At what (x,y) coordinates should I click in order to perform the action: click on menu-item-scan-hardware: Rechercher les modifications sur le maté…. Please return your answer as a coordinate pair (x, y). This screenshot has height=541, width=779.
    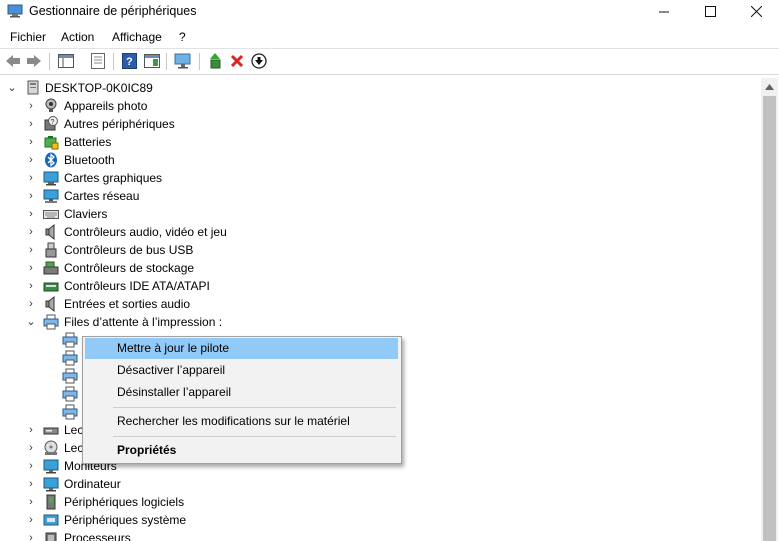
    Looking at the image, I should click on (241, 421).